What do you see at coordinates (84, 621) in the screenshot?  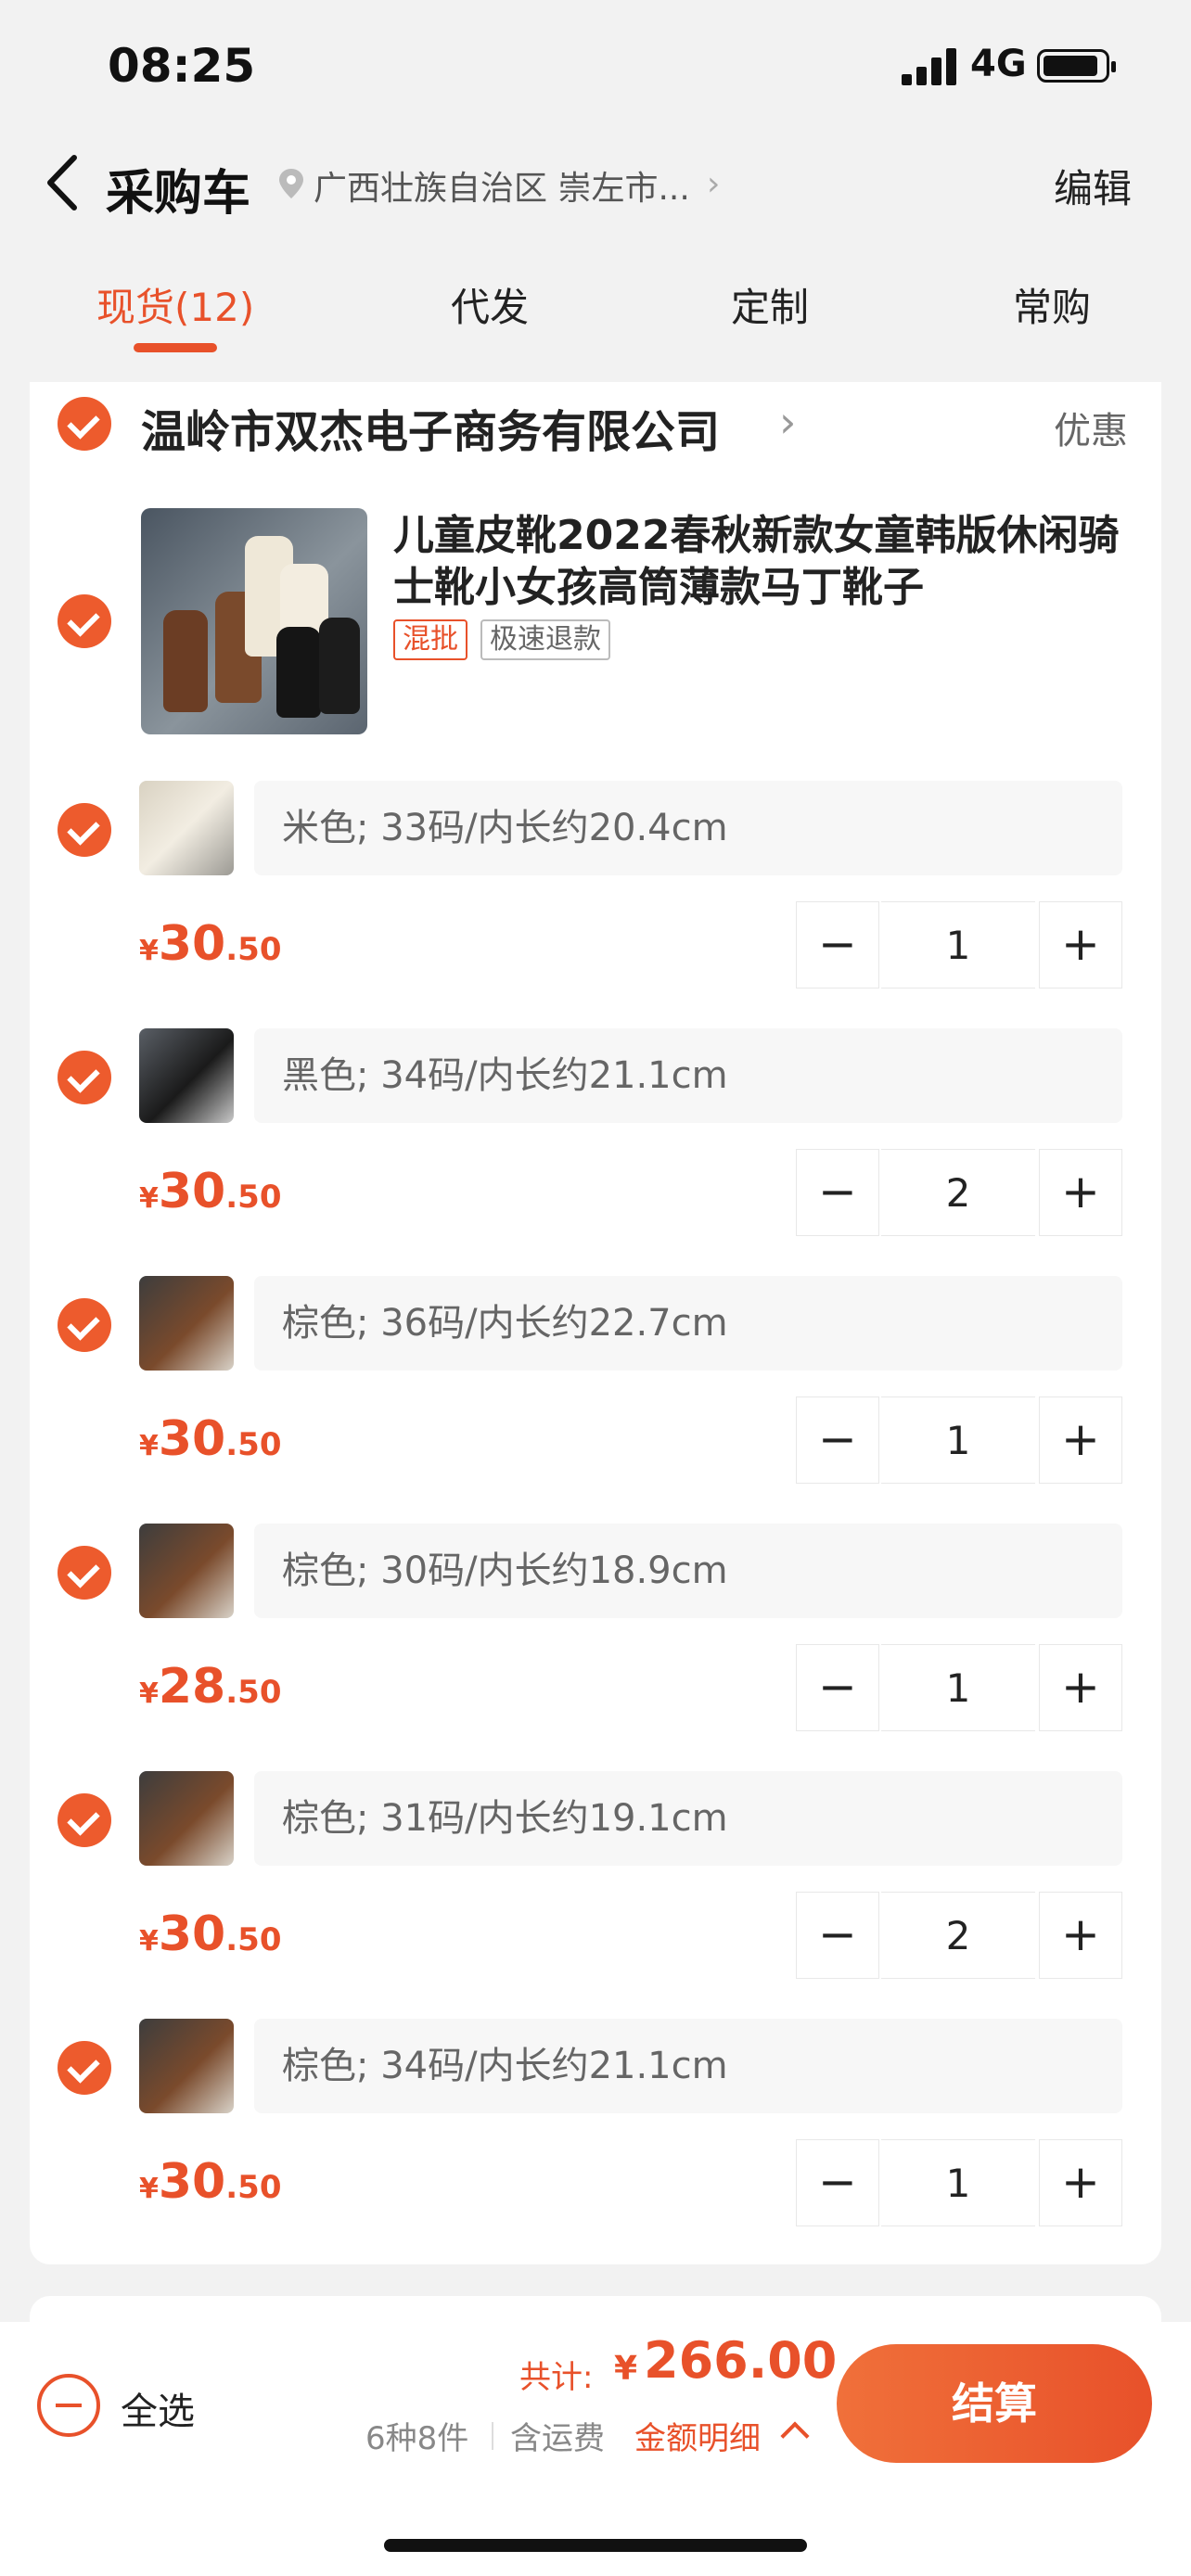 I see `product-check-icon` at bounding box center [84, 621].